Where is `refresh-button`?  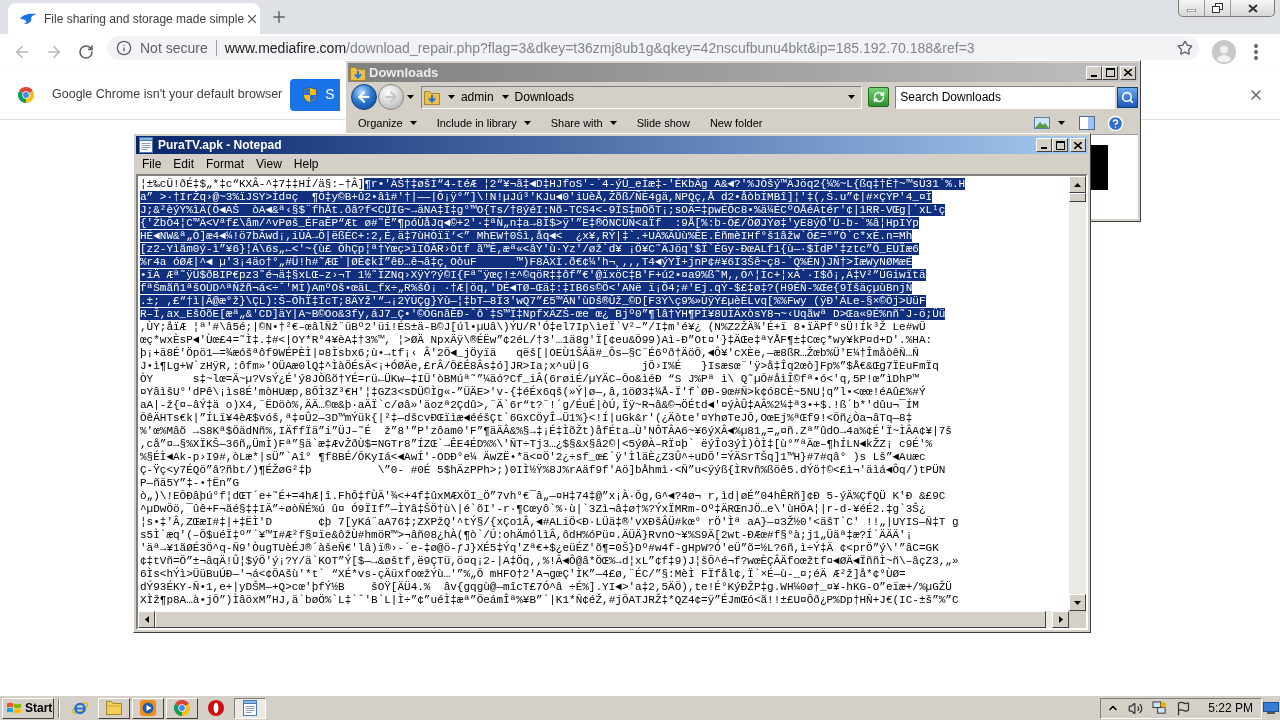 refresh-button is located at coordinates (879, 97).